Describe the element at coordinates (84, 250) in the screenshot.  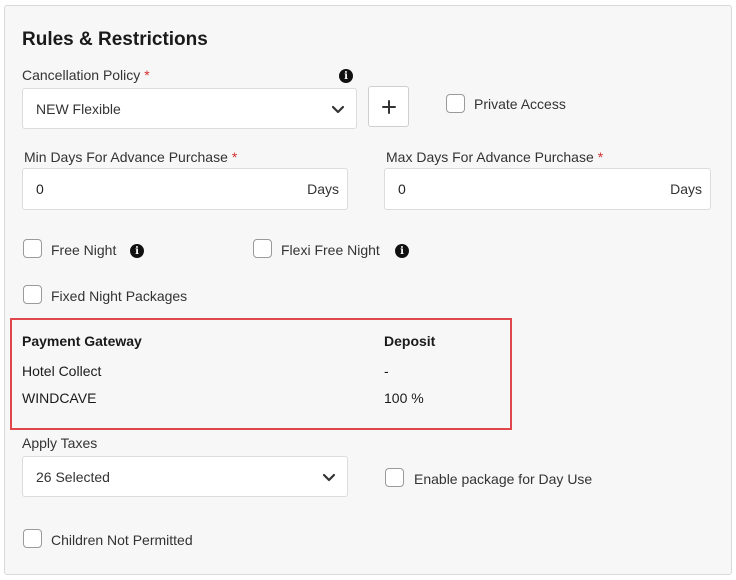
I see `free-night-label: Free Night` at that location.